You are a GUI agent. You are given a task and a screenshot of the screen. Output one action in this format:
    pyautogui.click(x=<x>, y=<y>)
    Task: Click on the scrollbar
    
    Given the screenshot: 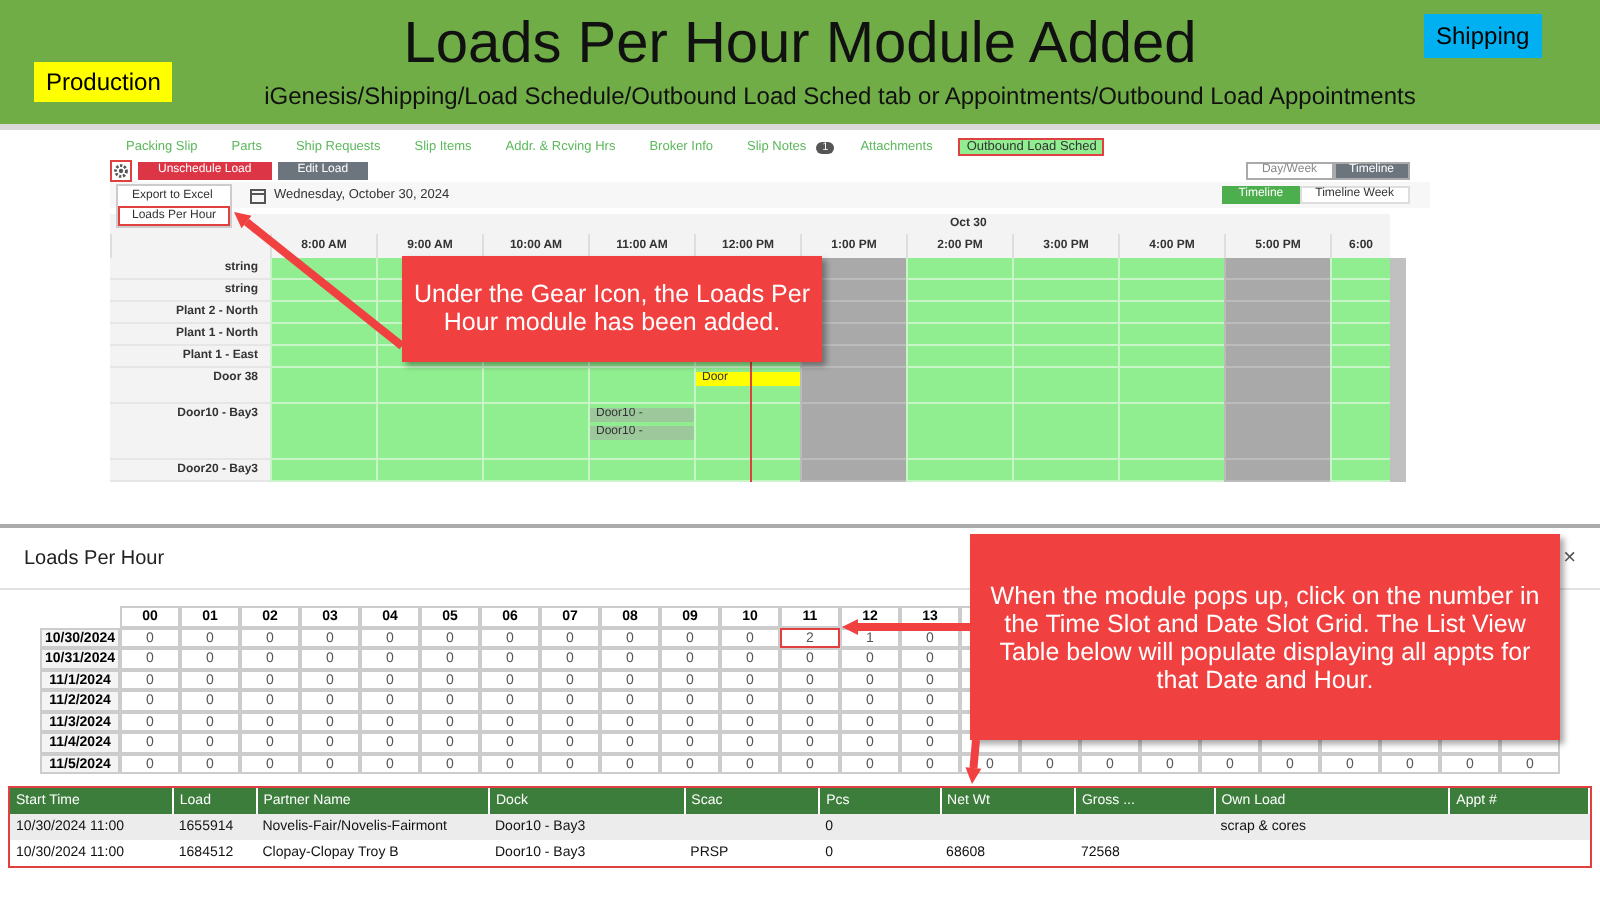 What is the action you would take?
    pyautogui.click(x=1398, y=370)
    